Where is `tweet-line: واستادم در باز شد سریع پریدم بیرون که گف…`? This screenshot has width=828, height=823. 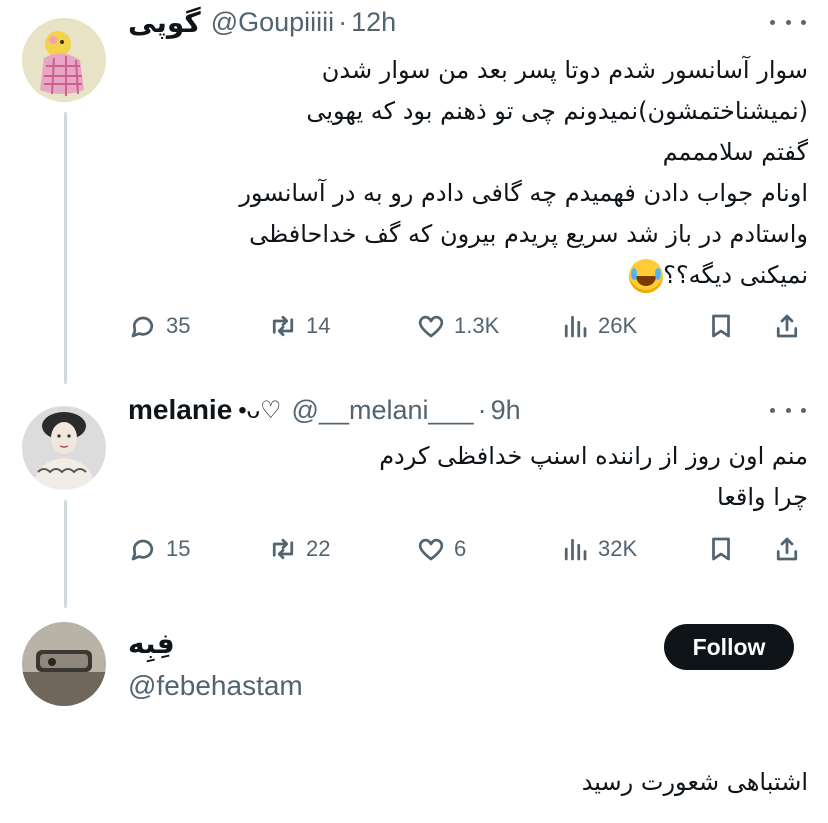
tweet-line: واستادم در باز شد سریع پریدم بیرون که گف… is located at coordinates (528, 234).